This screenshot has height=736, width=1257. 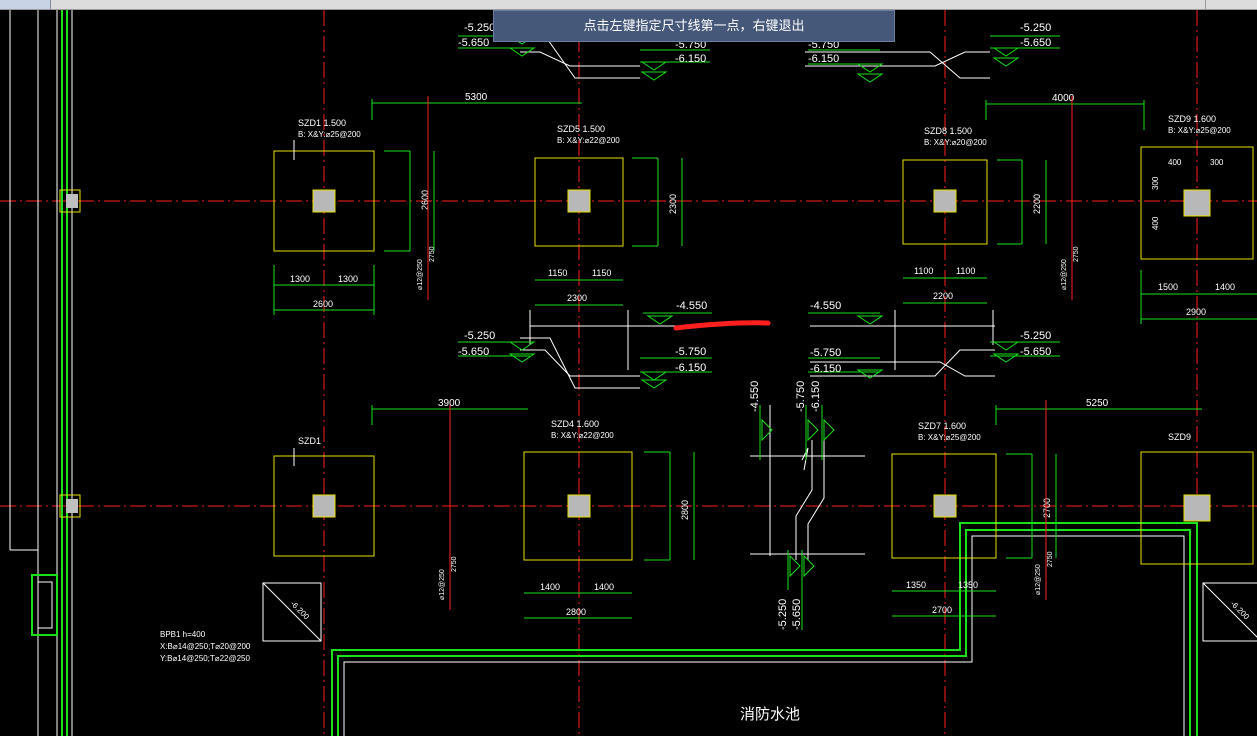 What do you see at coordinates (942, 610) in the screenshot?
I see `dim-total-w: 2700` at bounding box center [942, 610].